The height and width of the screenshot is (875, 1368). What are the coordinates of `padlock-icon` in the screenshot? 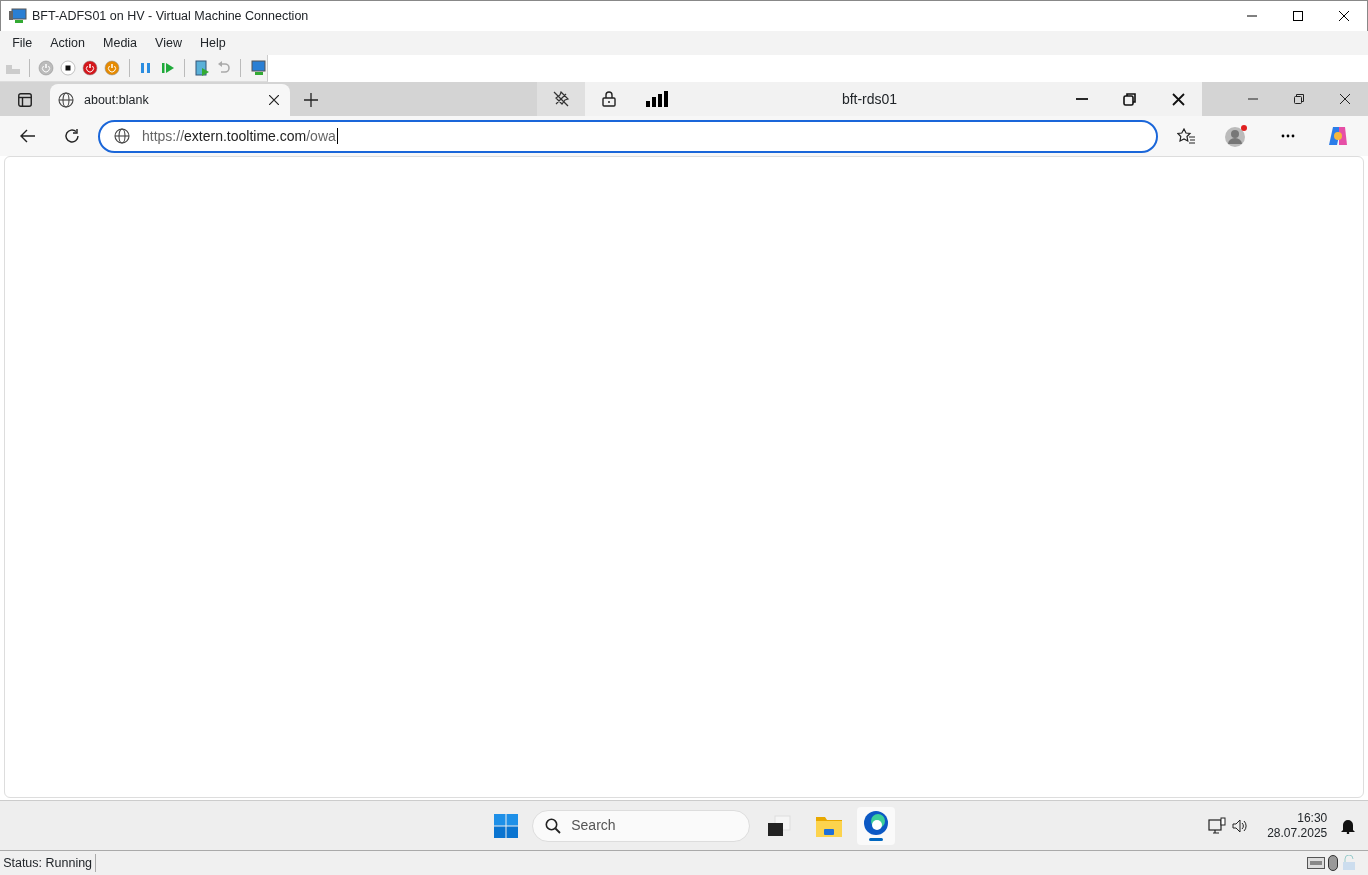 It's located at (1348, 863).